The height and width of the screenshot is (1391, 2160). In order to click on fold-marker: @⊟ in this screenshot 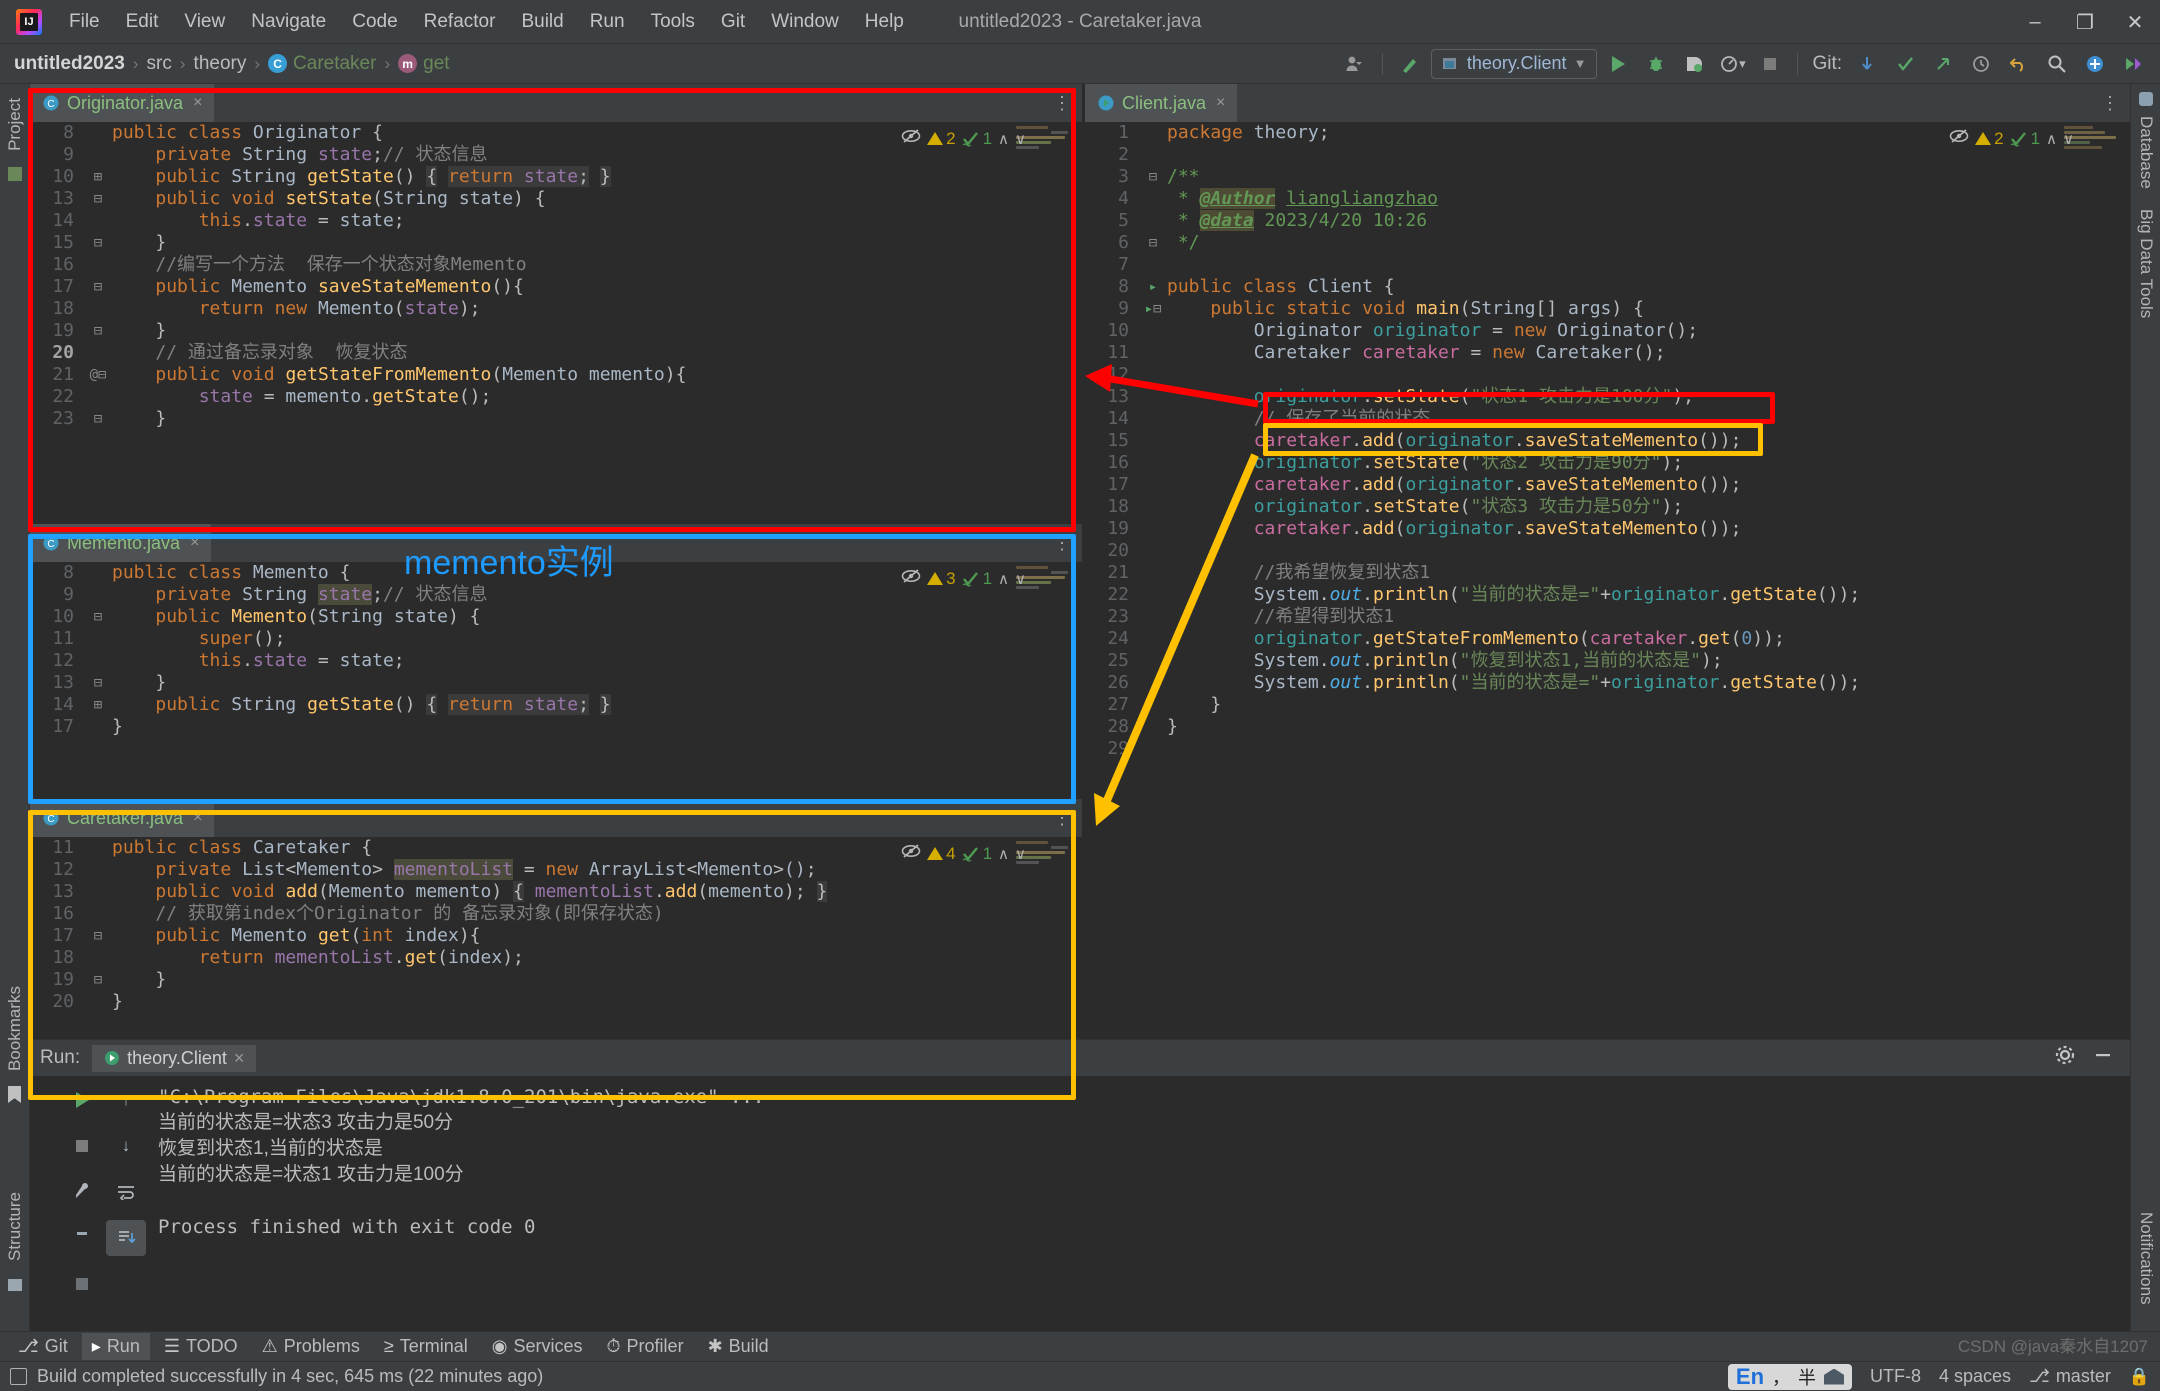, I will do `click(98, 375)`.